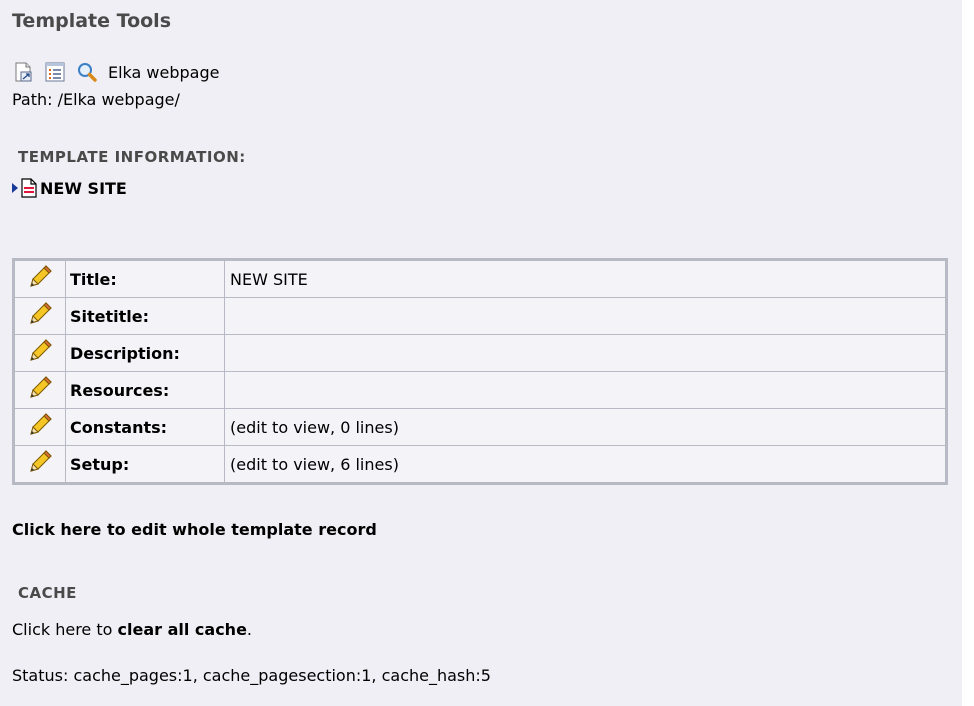 The width and height of the screenshot is (974, 706). I want to click on search-icon, so click(87, 72).